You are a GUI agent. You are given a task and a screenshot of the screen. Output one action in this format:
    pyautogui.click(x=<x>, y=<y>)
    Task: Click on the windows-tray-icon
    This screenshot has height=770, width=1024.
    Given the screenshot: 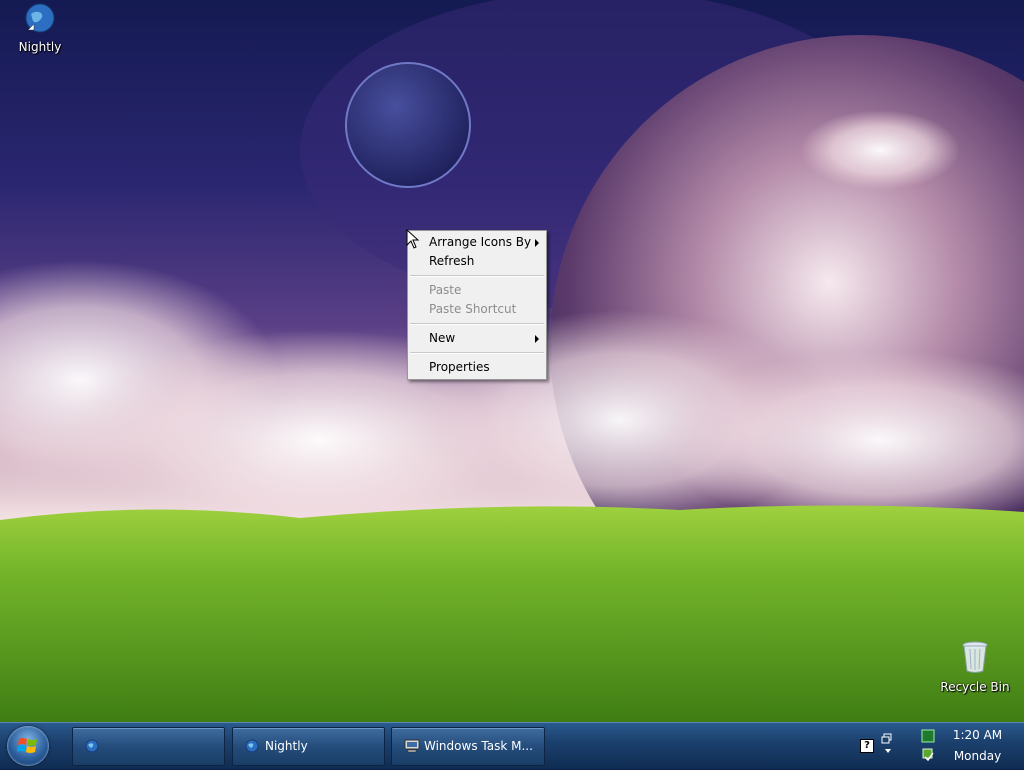 What is the action you would take?
    pyautogui.click(x=887, y=739)
    